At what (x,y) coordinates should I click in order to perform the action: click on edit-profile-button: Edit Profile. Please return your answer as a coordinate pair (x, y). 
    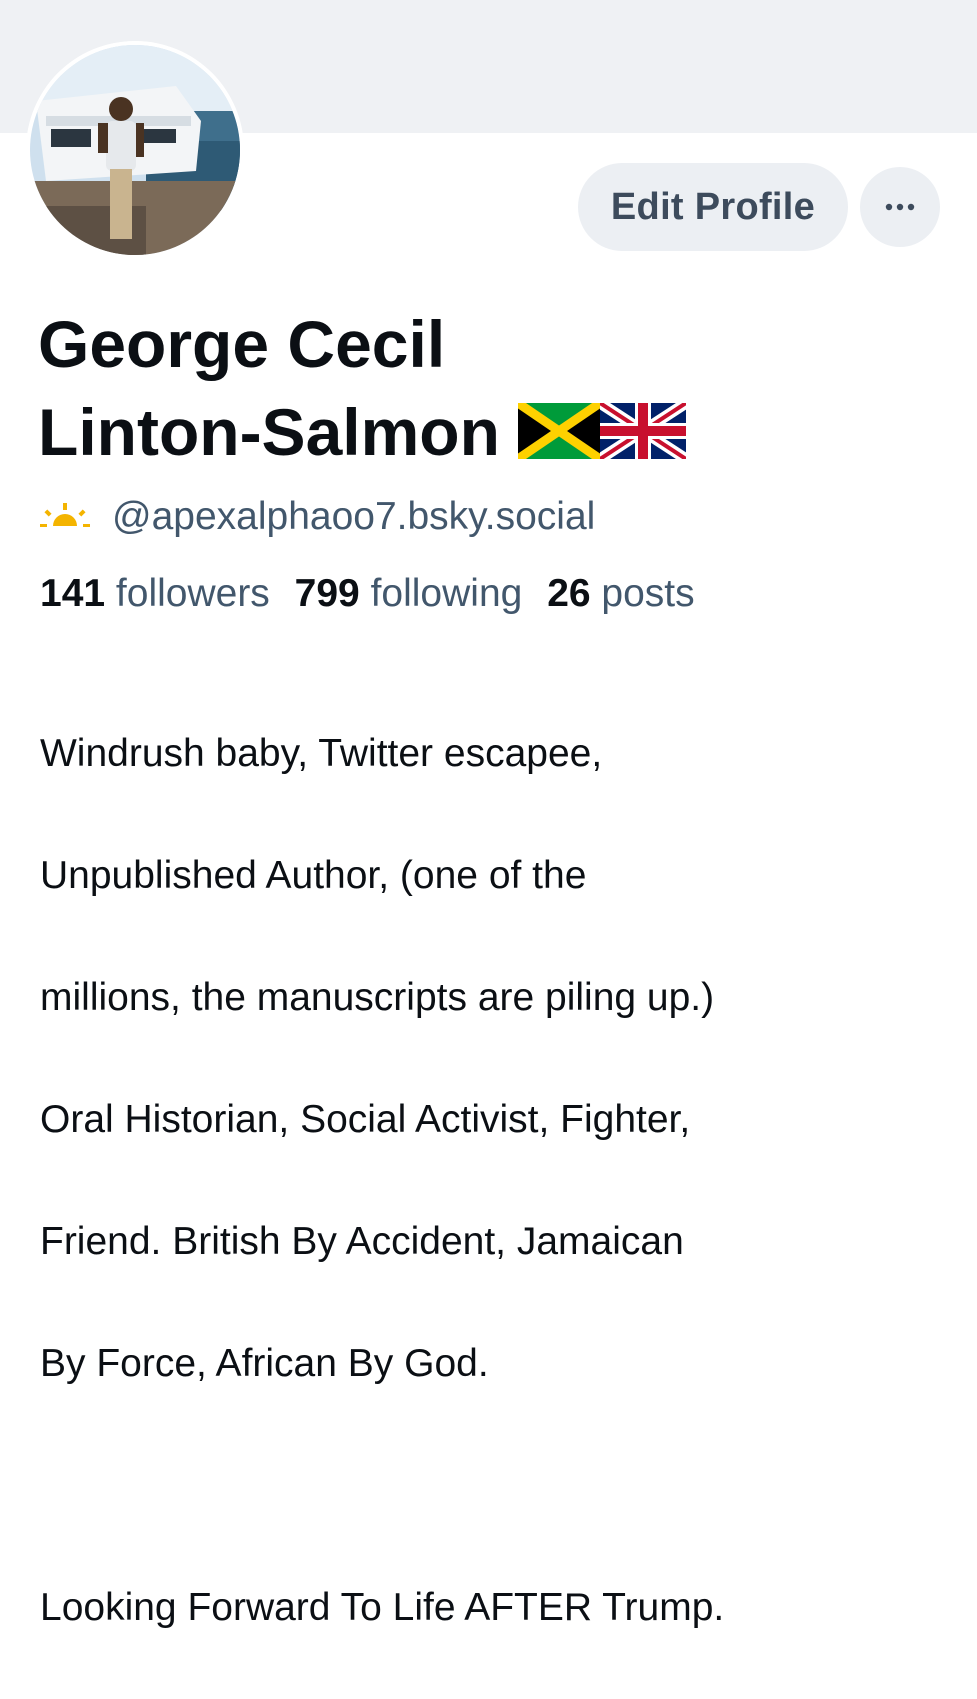
    Looking at the image, I should click on (713, 207).